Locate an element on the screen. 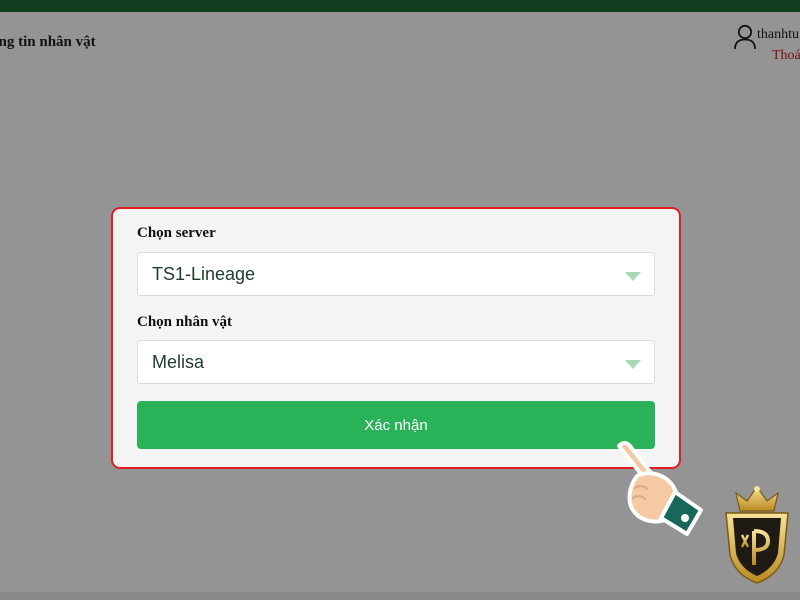 The image size is (800, 600). server-label: Chọn server is located at coordinates (176, 233).